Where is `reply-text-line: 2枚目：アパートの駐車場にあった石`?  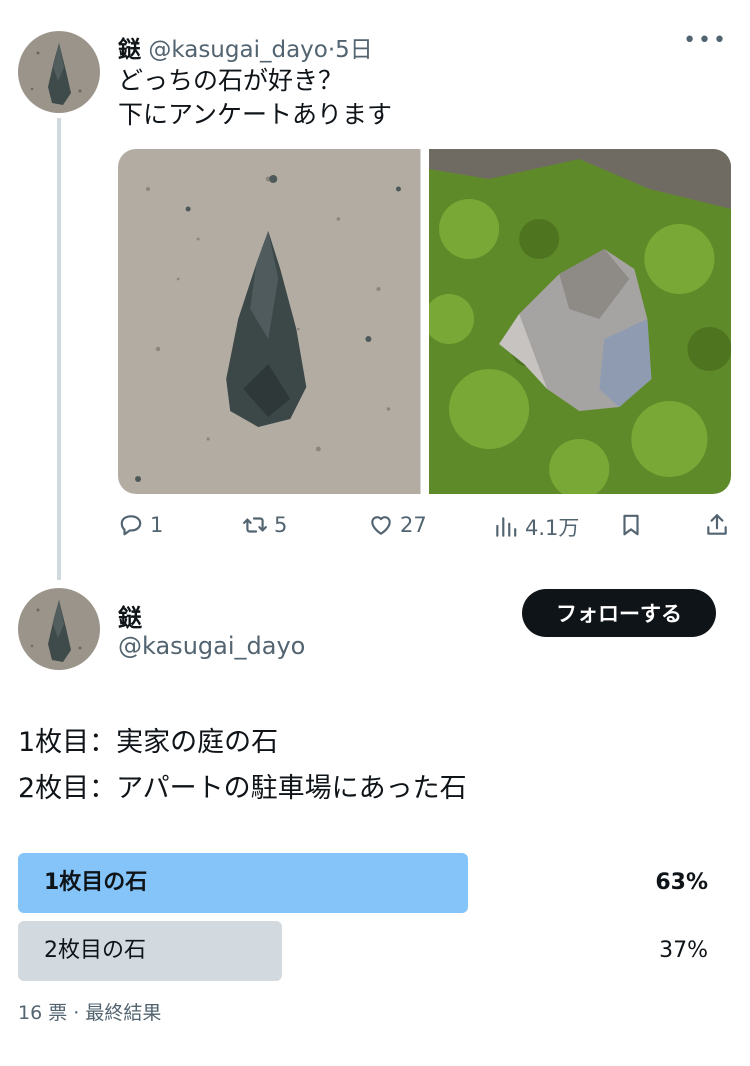
reply-text-line: 2枚目：アパートの駐車場にあった石 is located at coordinates (242, 788).